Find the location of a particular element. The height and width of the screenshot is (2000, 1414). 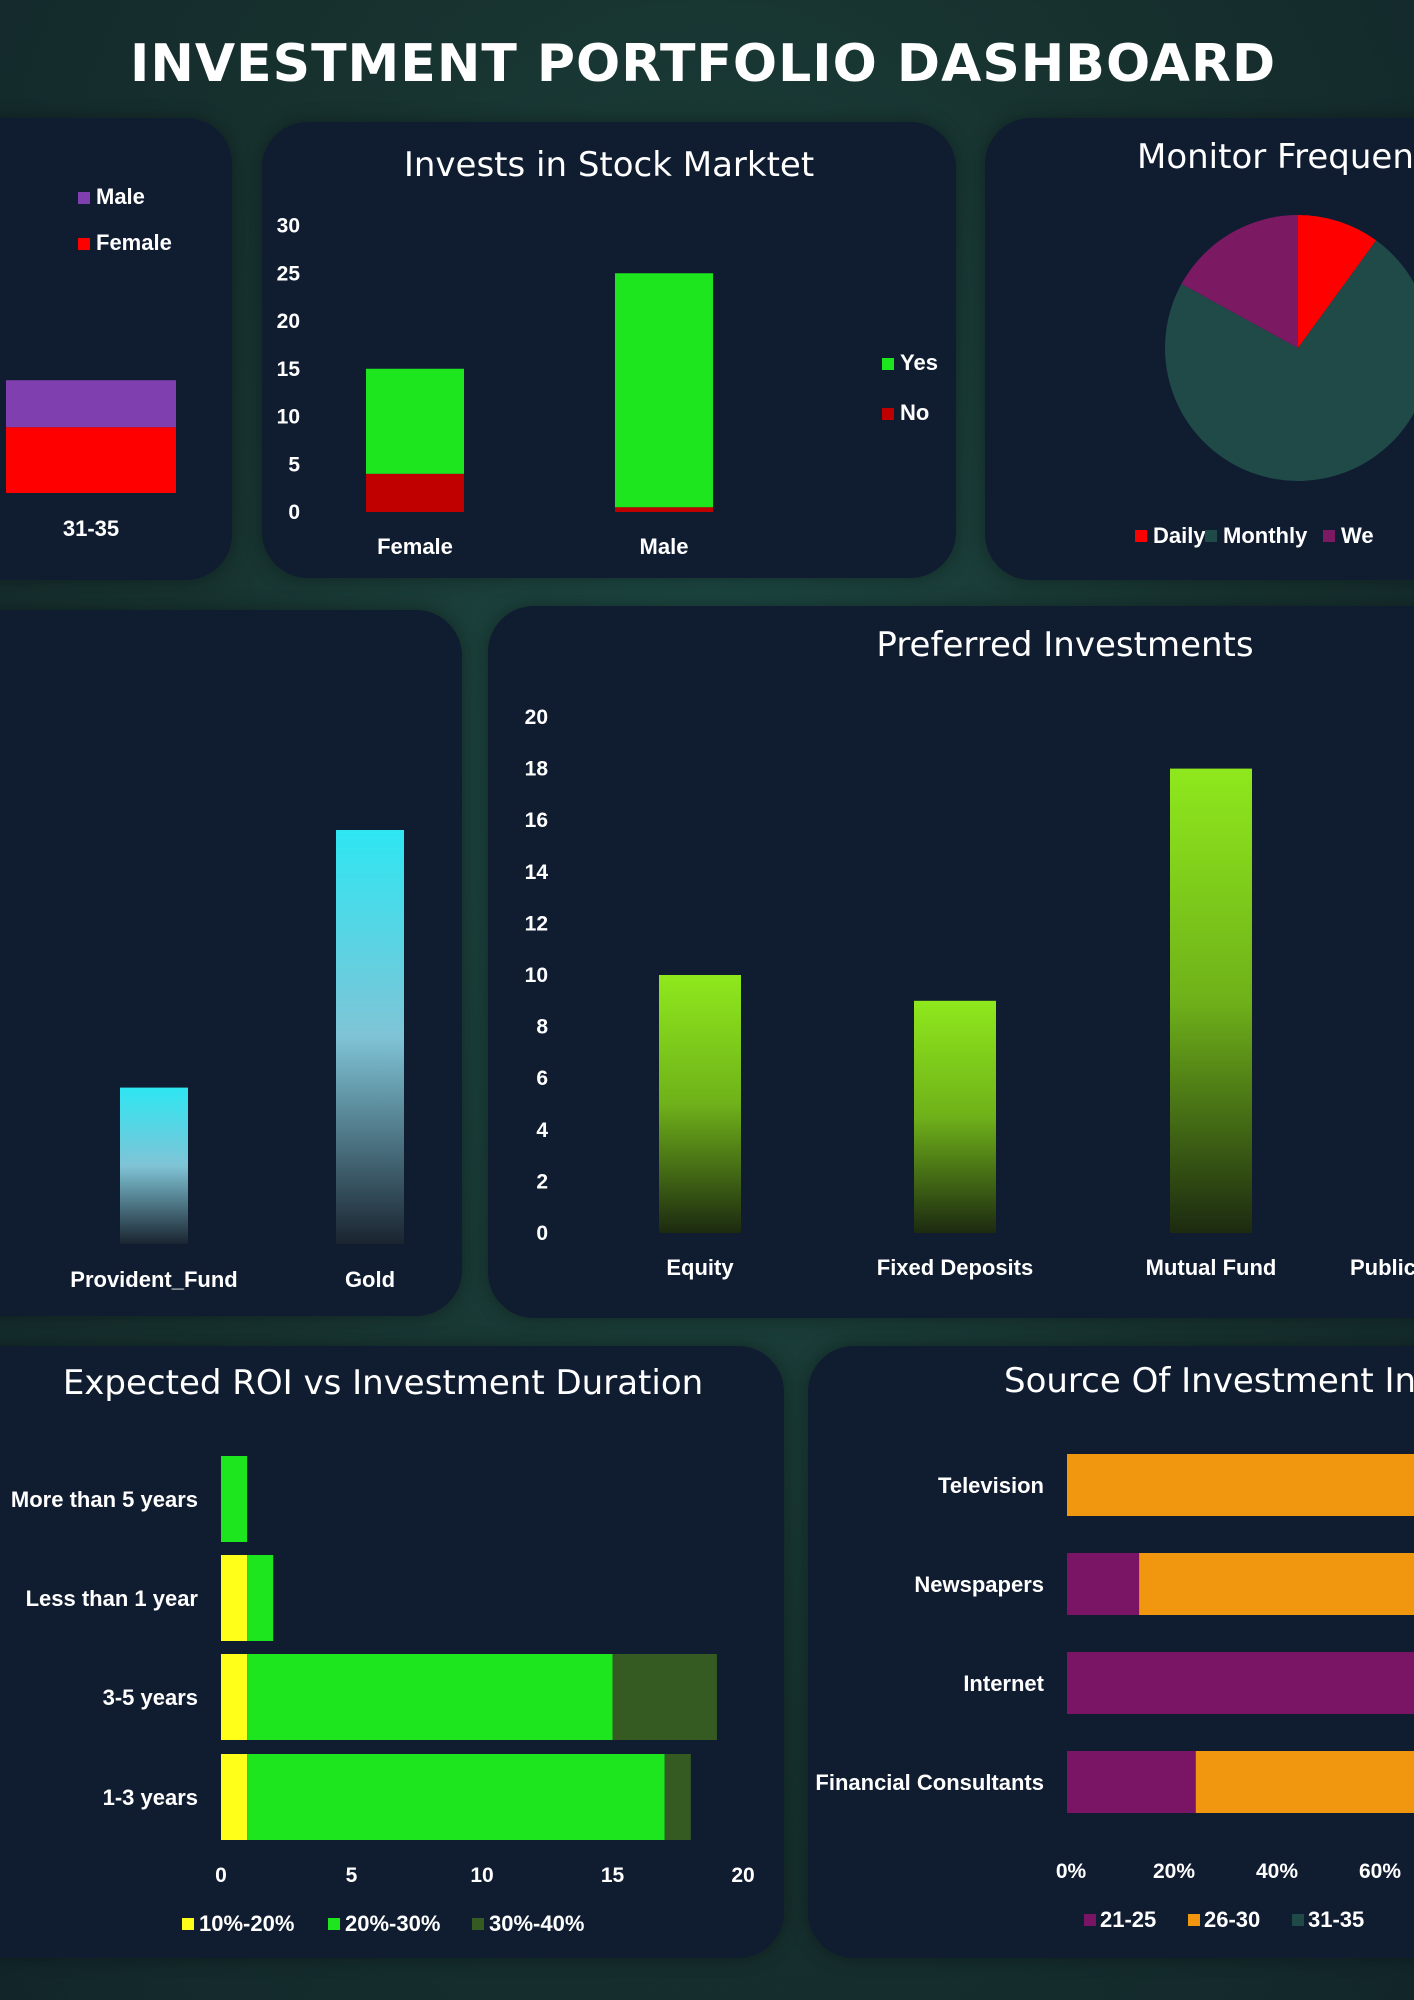

y-tick-label: 1-3 years is located at coordinates (150, 1797).